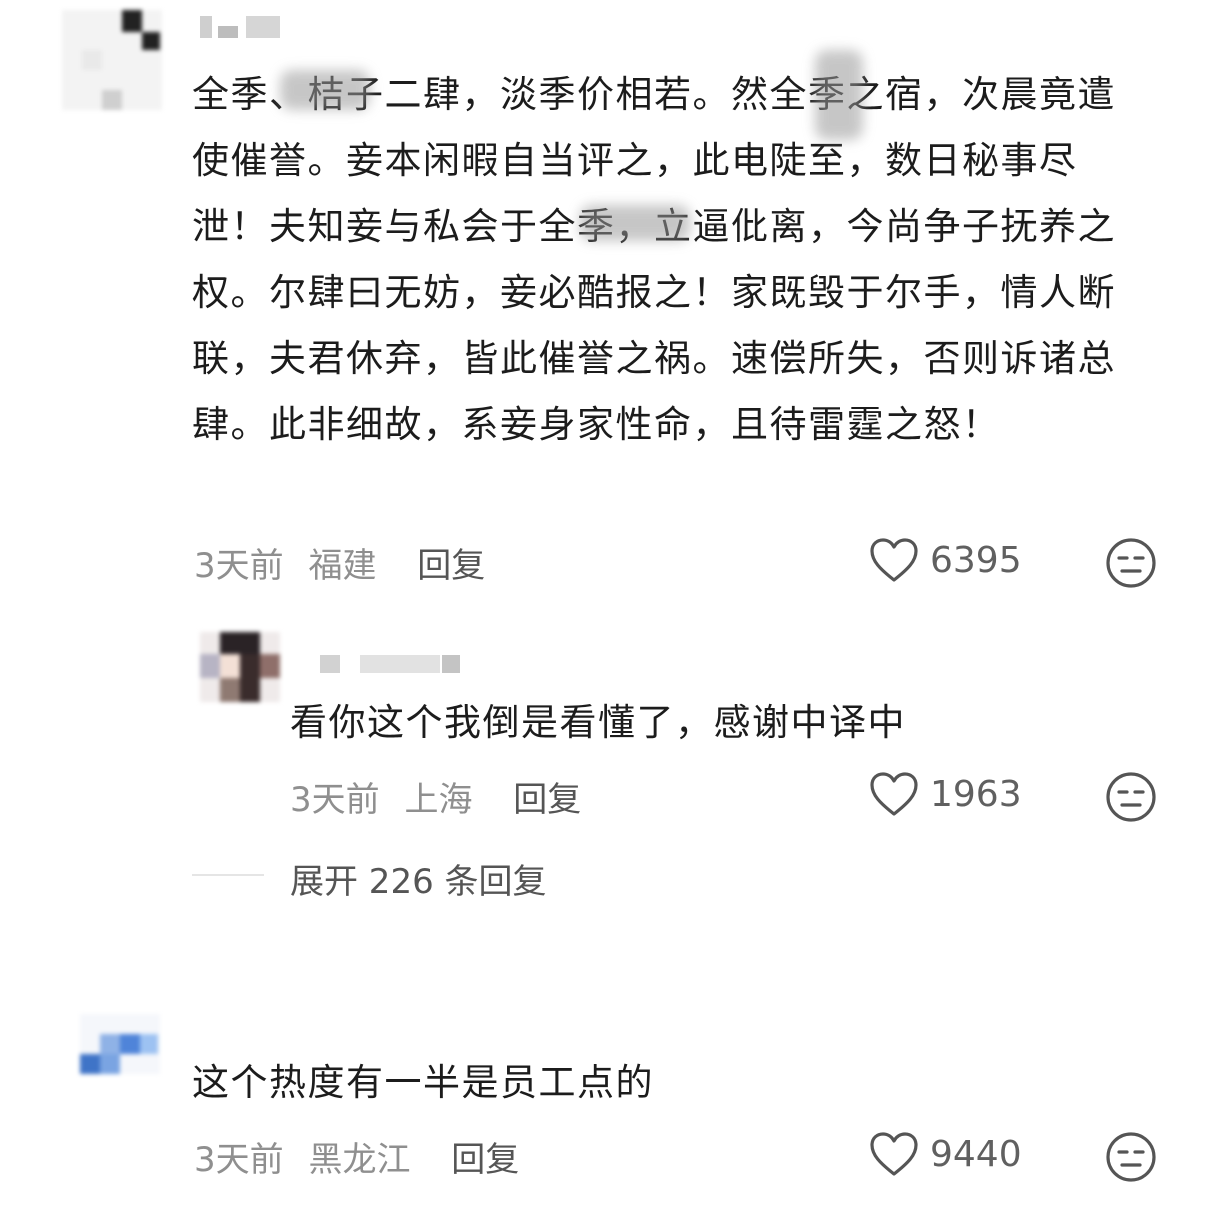 This screenshot has width=1206, height=1207. I want to click on like-count: 9440, so click(976, 1154).